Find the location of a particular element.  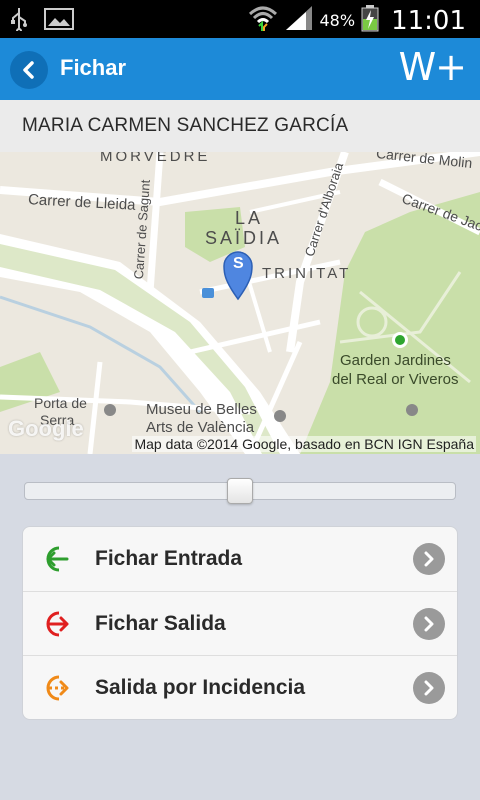

action-label: Salida por Incidencia is located at coordinates (200, 687).